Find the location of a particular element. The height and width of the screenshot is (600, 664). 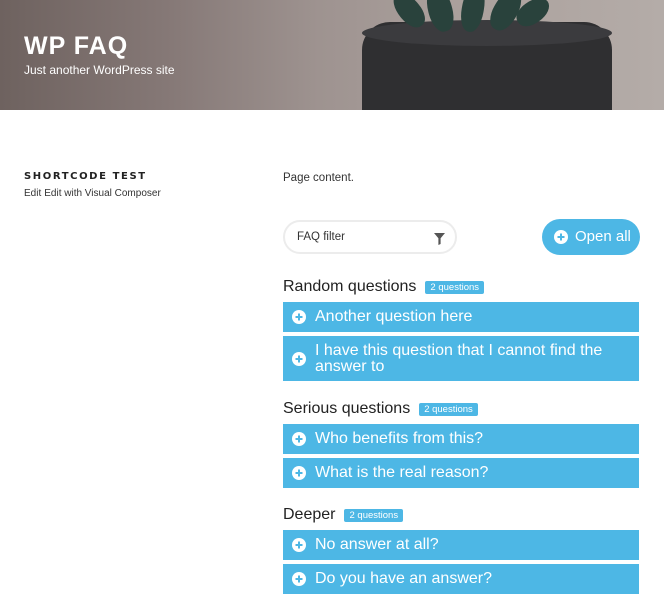

faq-category-heading: Deeper 2 questions is located at coordinates (343, 515).